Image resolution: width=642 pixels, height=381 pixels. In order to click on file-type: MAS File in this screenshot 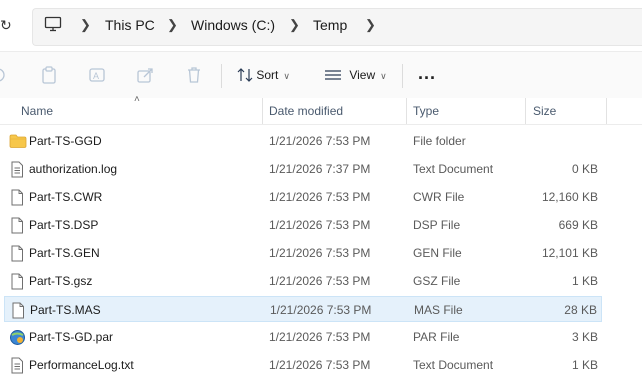, I will do `click(438, 310)`.